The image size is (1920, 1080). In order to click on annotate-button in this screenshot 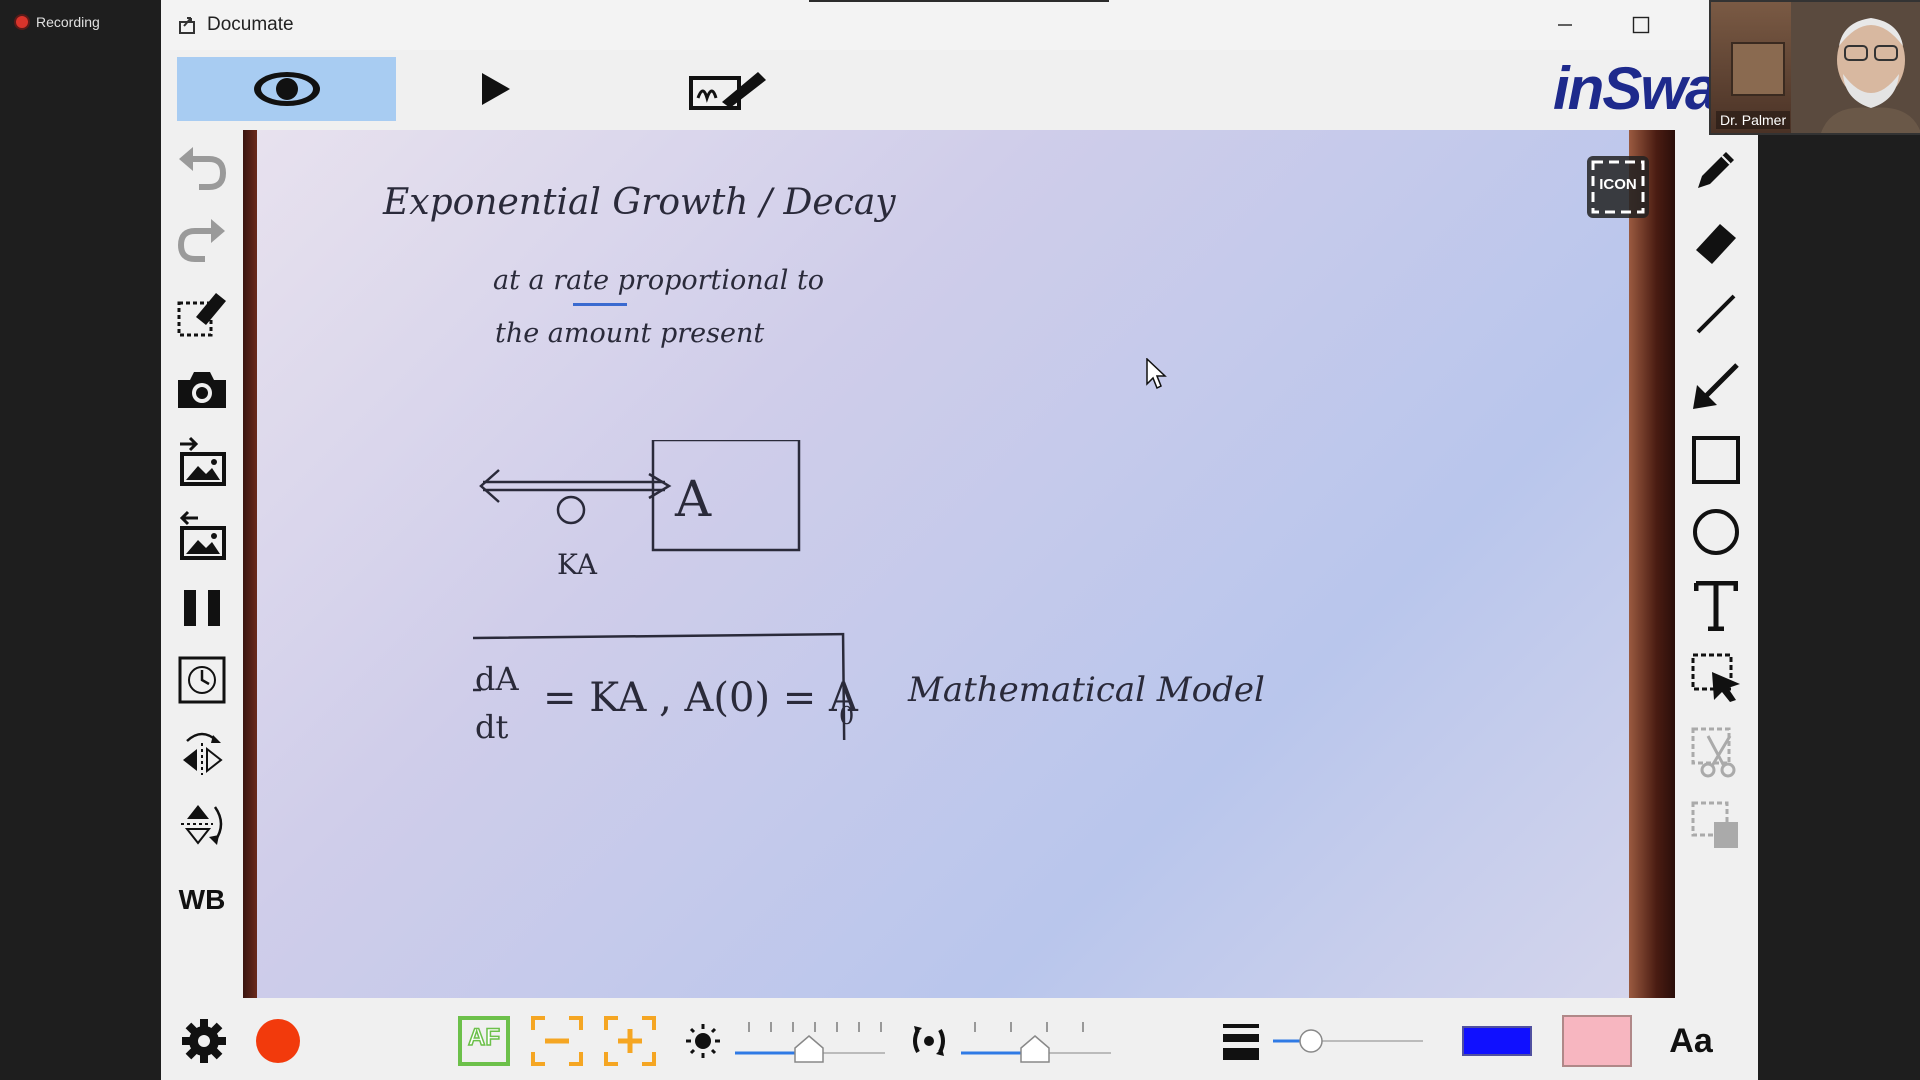, I will do `click(728, 89)`.